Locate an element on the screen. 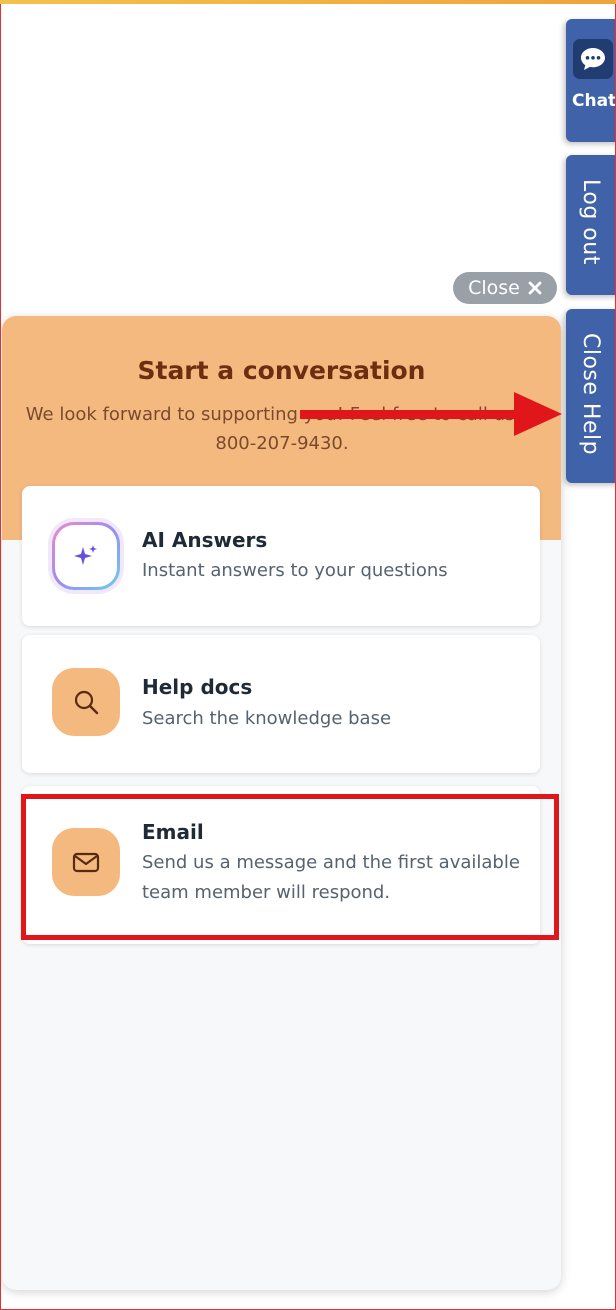 The width and height of the screenshot is (616, 1310). top-border-strip is located at coordinates (308, 2).